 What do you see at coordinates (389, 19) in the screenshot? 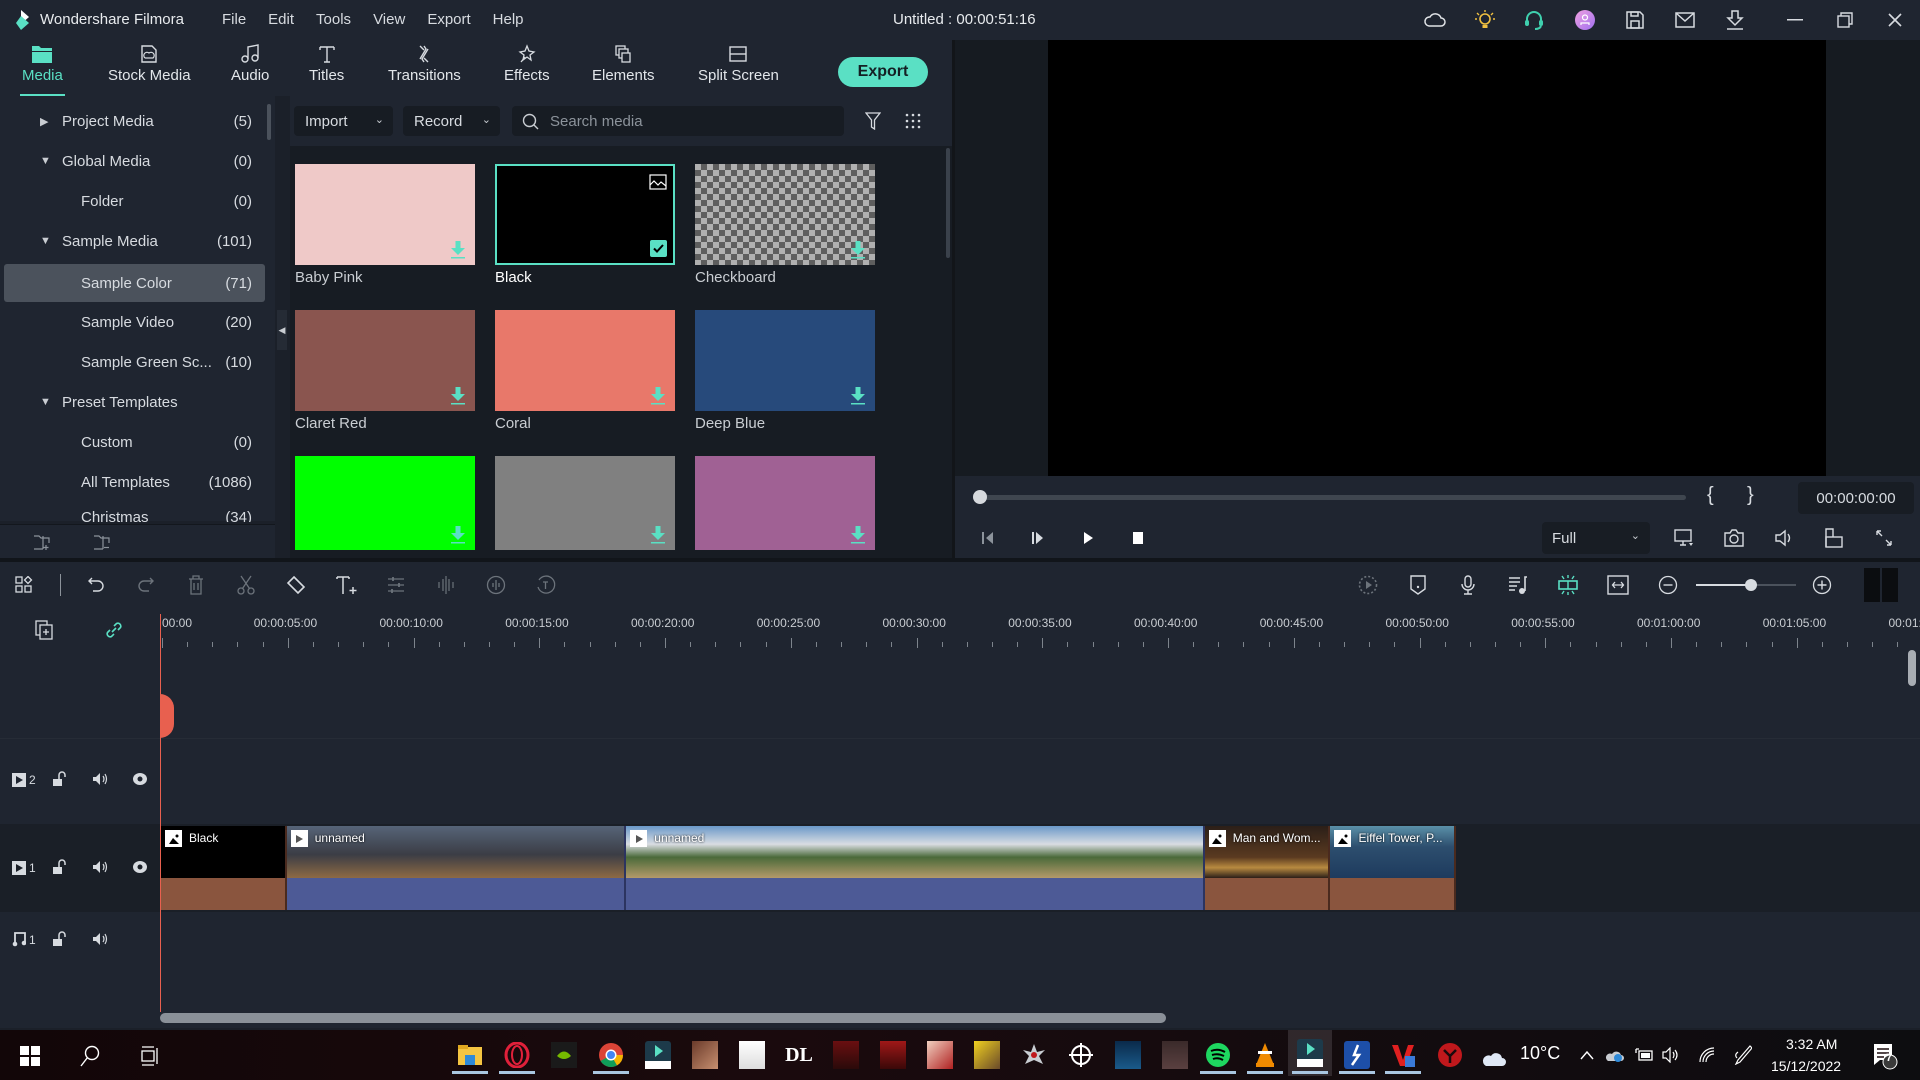
I see `menu-view: View` at bounding box center [389, 19].